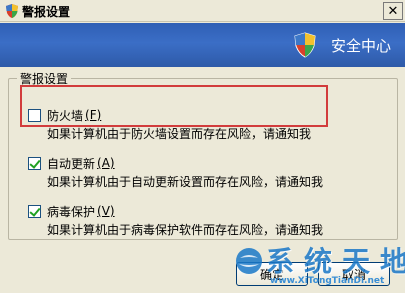 Image resolution: width=405 pixels, height=293 pixels. I want to click on security-shield-icon, so click(12, 11).